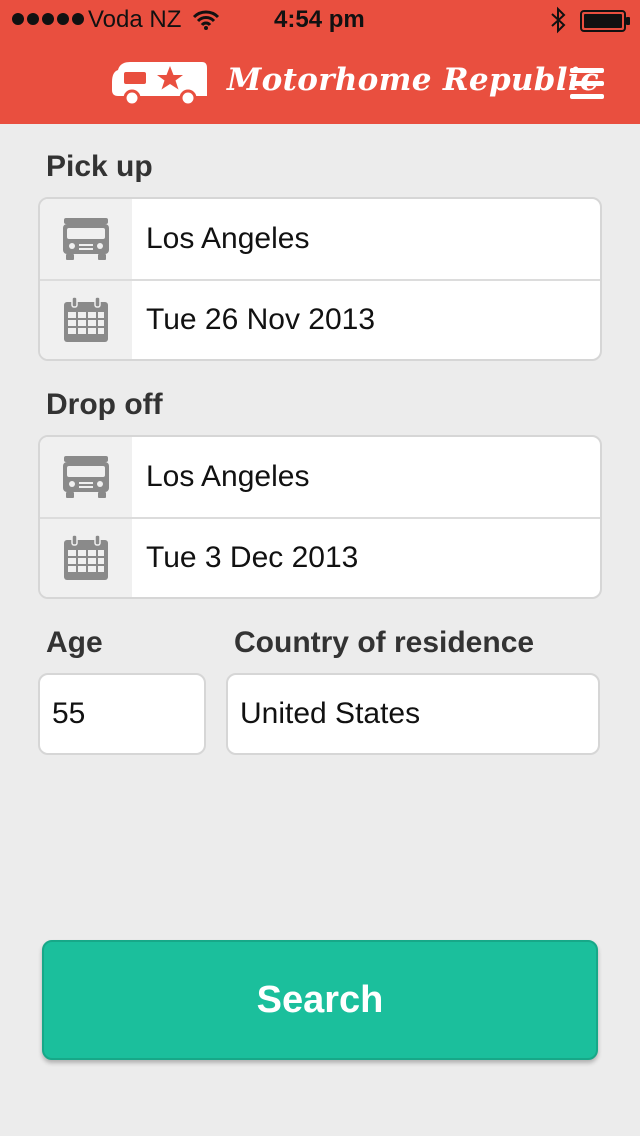 This screenshot has width=640, height=1136. I want to click on age-field: 55, so click(122, 714).